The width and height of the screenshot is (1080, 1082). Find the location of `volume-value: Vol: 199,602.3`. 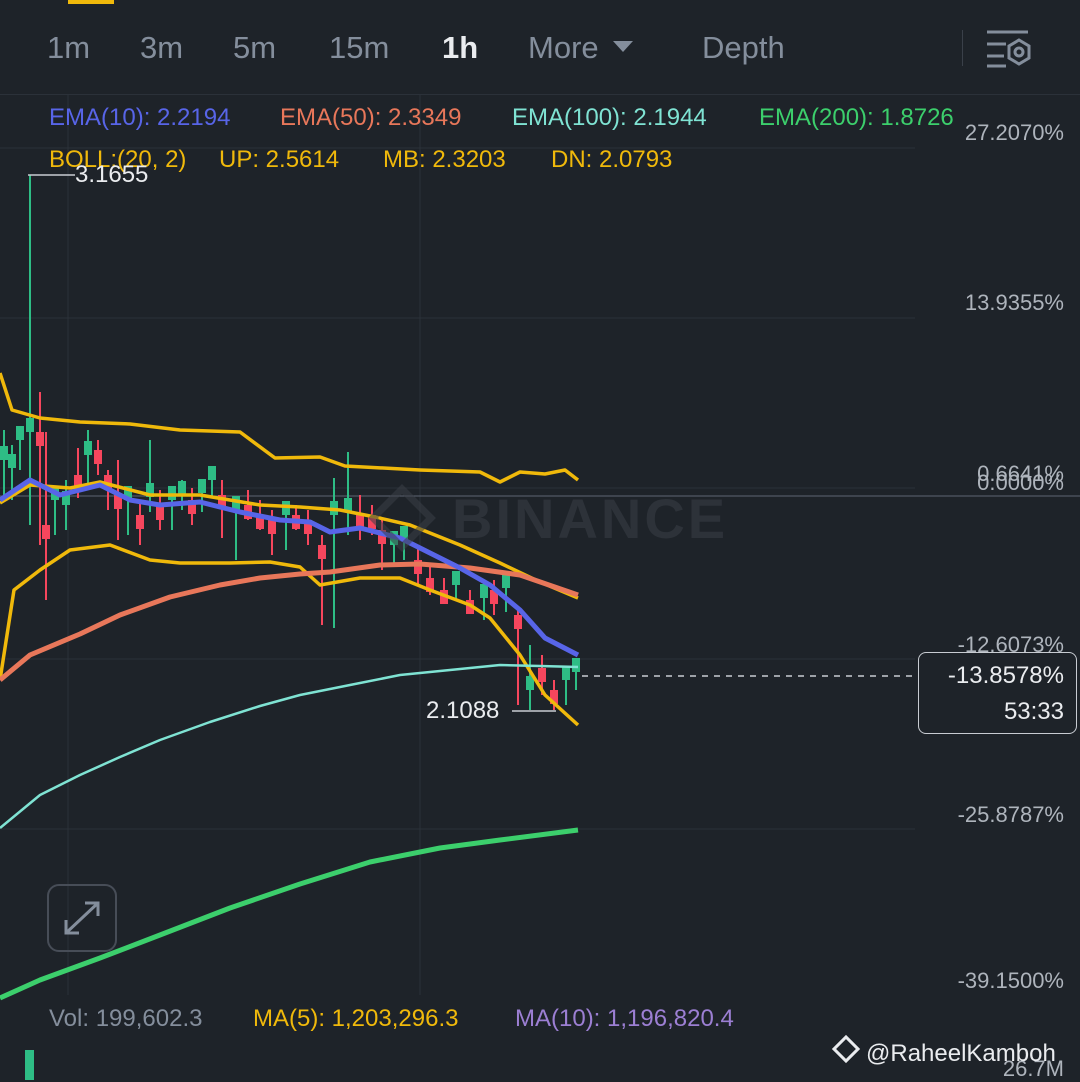

volume-value: Vol: 199,602.3 is located at coordinates (126, 1018).